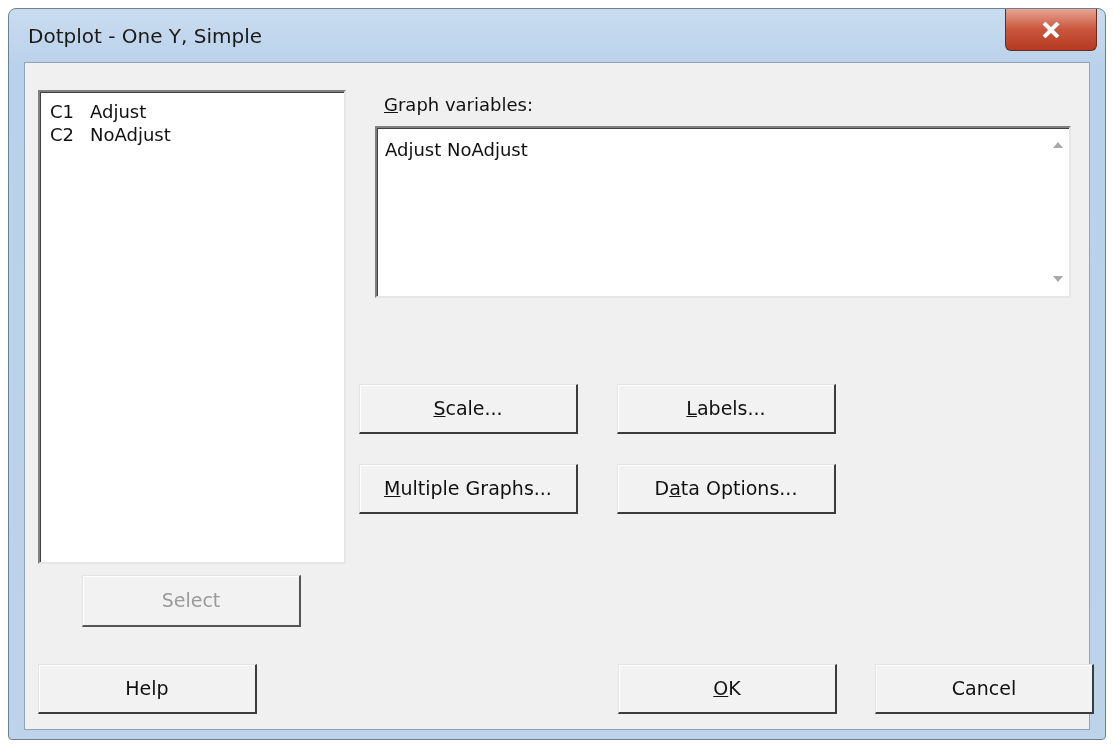  I want to click on close-icon, so click(1051, 29).